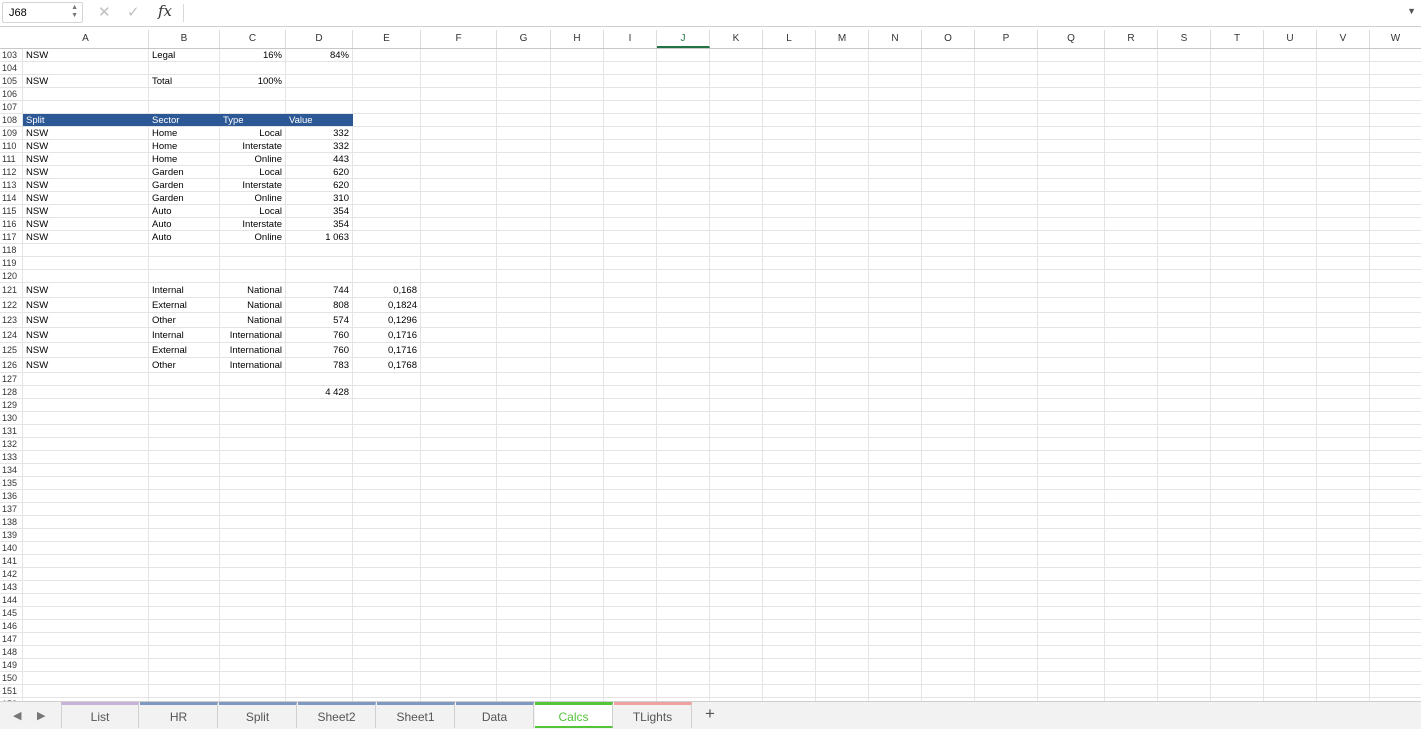 Image resolution: width=1421 pixels, height=729 pixels. I want to click on cell-a115: NSW, so click(86, 211).